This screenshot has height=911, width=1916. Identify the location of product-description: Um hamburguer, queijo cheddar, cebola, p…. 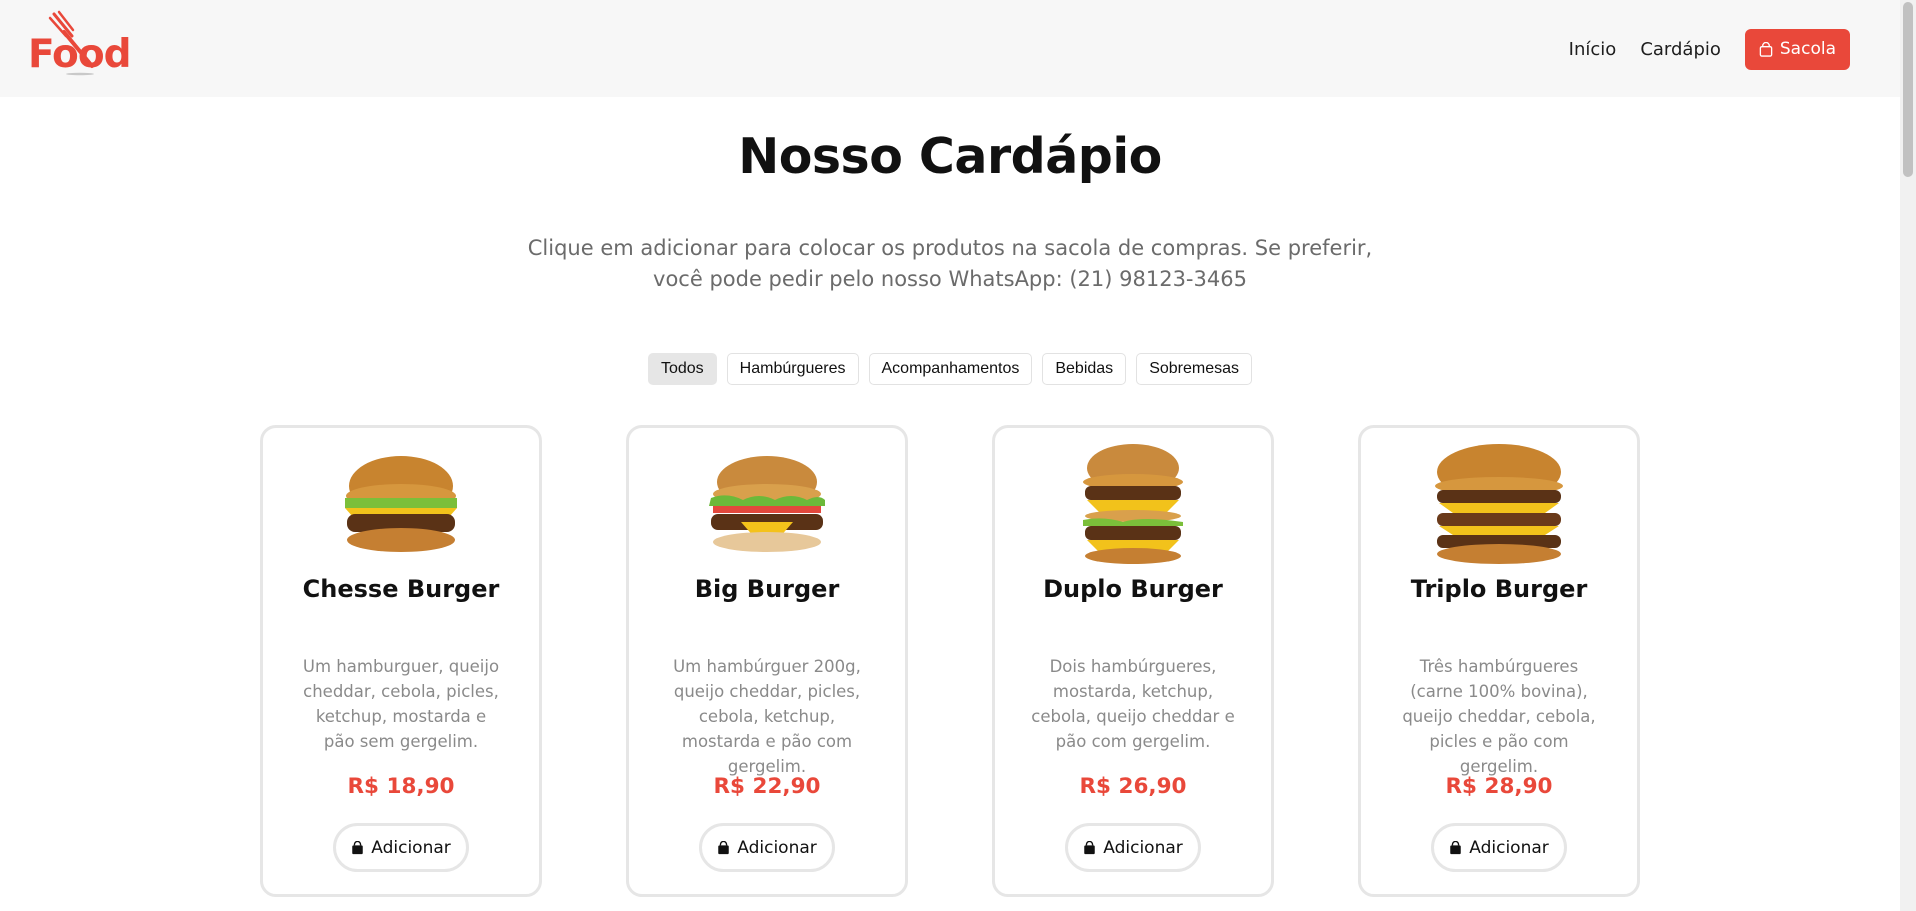
(401, 704).